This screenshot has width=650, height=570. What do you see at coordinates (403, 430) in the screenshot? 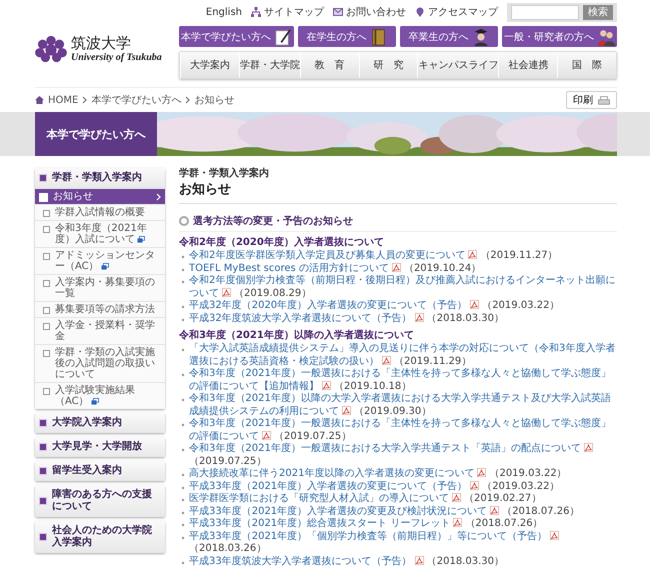
I see `notice-link: 令和3年度（2021年度）一般選抜における「主体性を持って多様な人々と協働して学ぶ態度」の評価について （2019.07.25）` at bounding box center [403, 430].